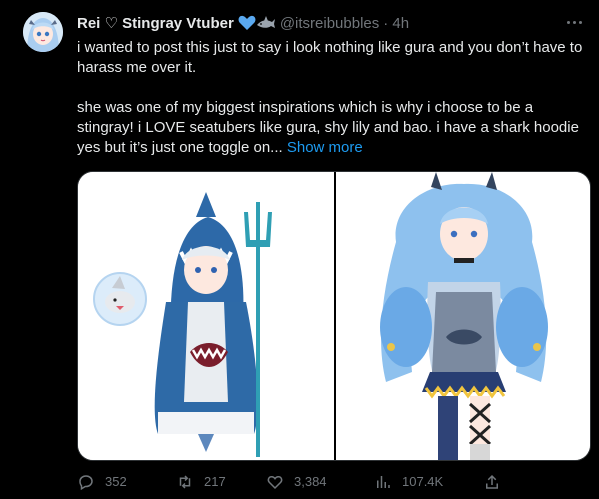 The height and width of the screenshot is (499, 599). What do you see at coordinates (492, 481) in the screenshot?
I see `share-icon` at bounding box center [492, 481].